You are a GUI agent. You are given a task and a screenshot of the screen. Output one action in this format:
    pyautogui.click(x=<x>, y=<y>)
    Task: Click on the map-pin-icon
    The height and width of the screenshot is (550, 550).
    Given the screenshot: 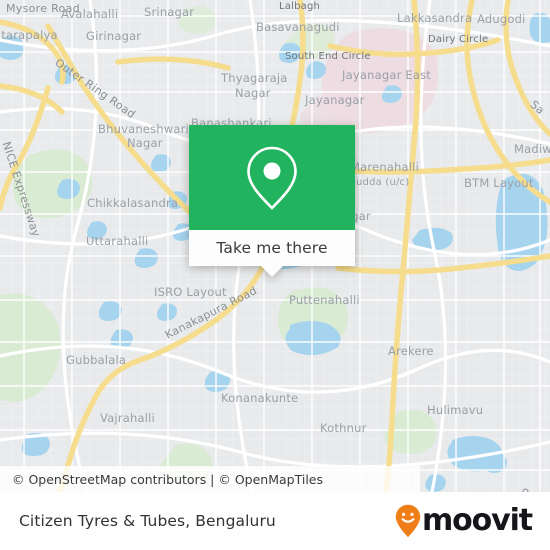 What is the action you would take?
    pyautogui.click(x=272, y=178)
    